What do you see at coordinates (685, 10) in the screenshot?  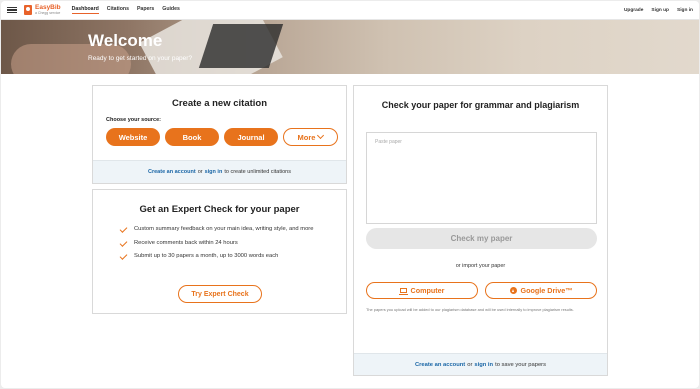 I see `nav-sign-in: Sign in` at bounding box center [685, 10].